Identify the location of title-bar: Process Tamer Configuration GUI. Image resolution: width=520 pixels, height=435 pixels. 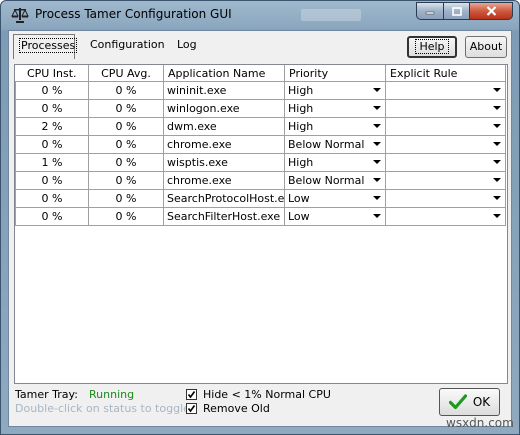
(260, 15).